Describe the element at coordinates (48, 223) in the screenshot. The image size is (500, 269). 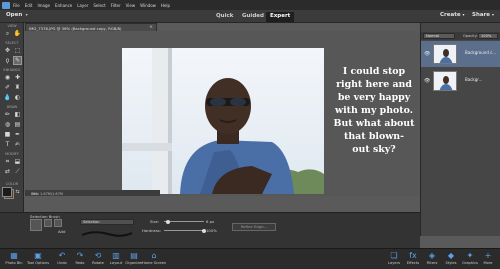
I see `add-selection-icon` at that location.